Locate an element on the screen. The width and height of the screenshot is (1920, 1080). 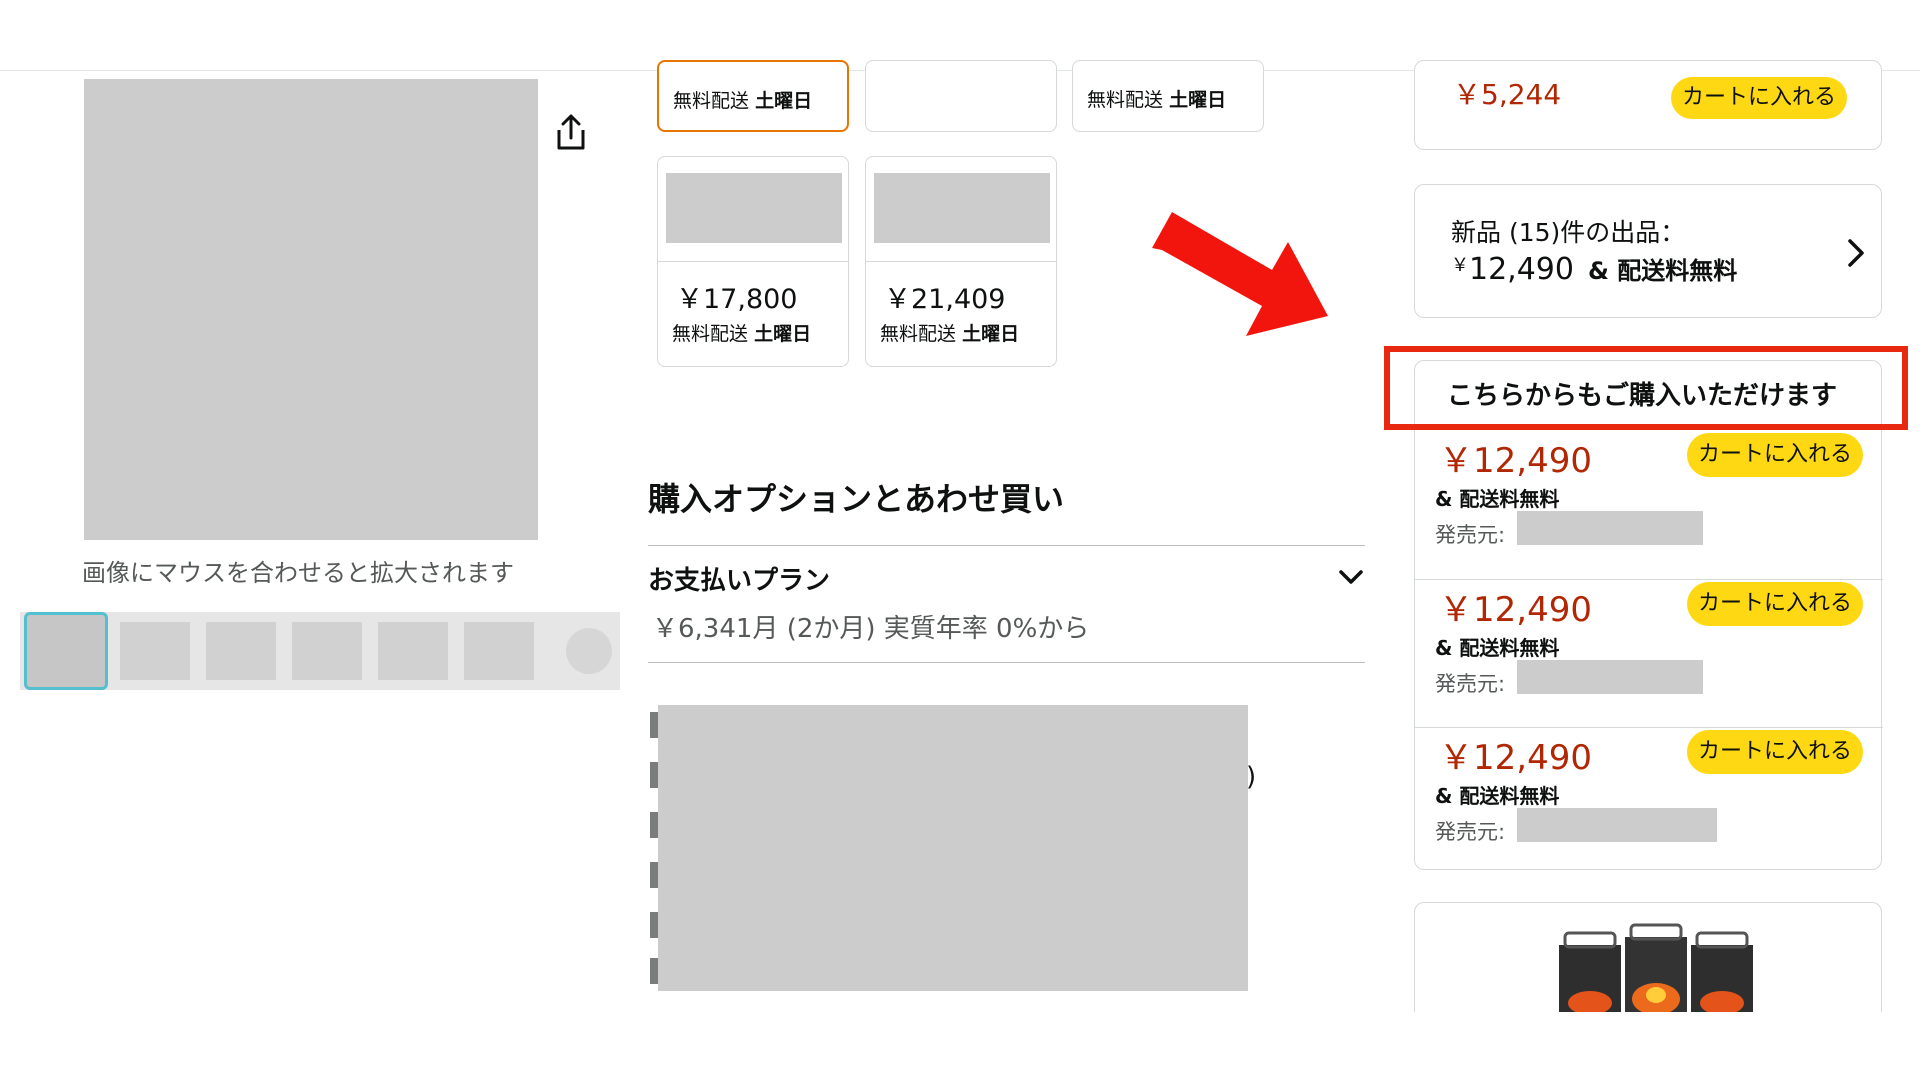
new-offers-title: 新品 (15)件の出品： is located at coordinates (1568, 232).